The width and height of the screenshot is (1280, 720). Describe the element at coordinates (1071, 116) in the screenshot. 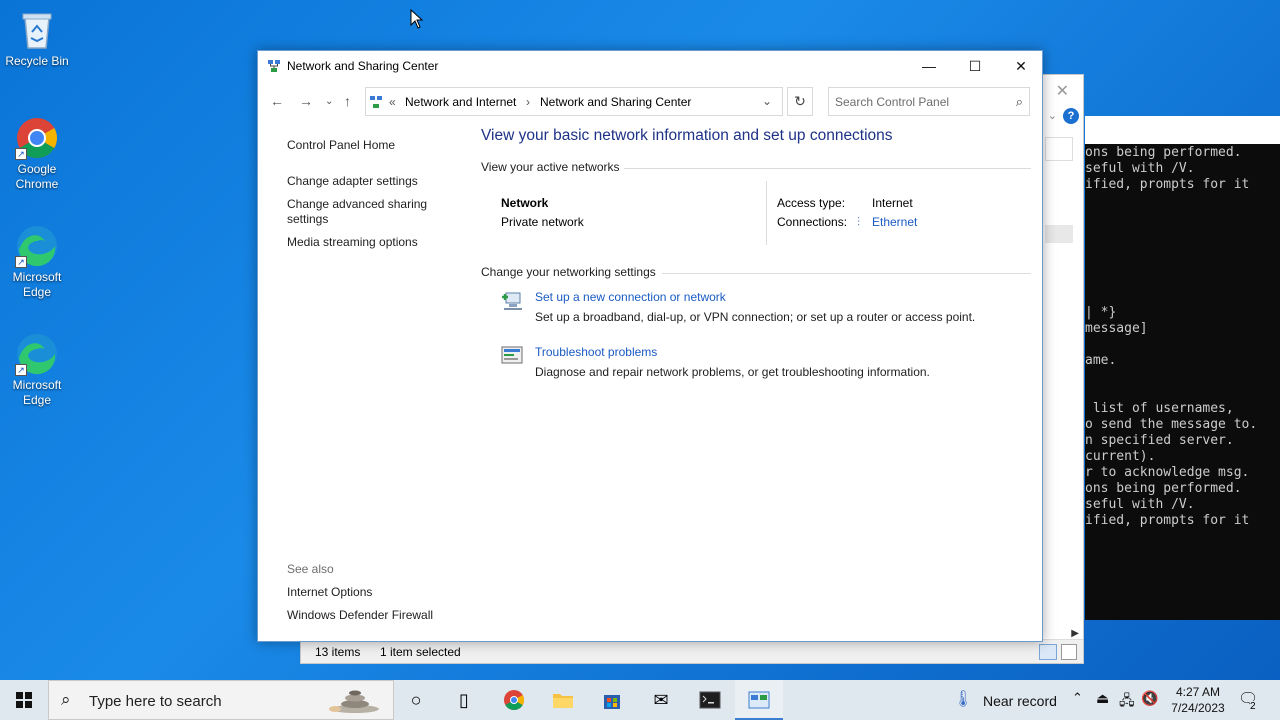

I see `help-icon: ?` at that location.